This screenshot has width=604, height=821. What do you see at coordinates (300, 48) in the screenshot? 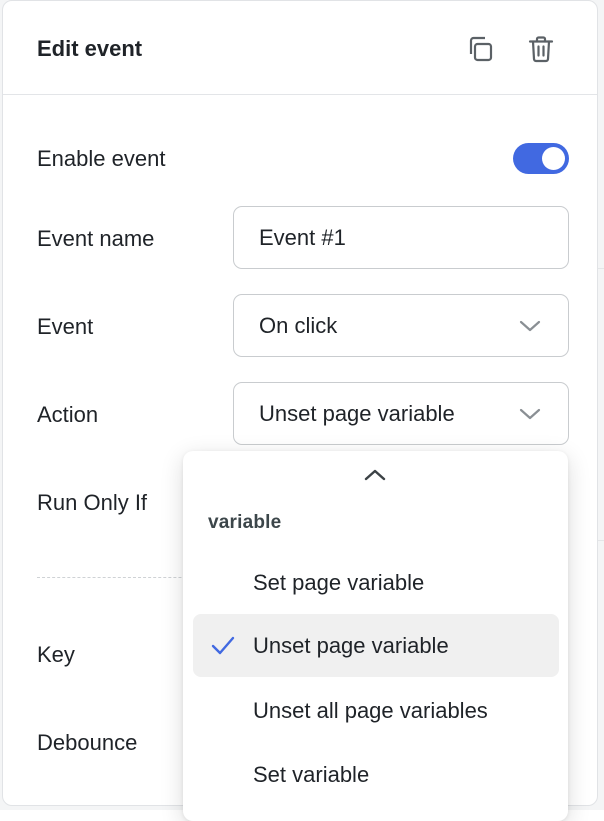
I see `panel-header: Edit event` at bounding box center [300, 48].